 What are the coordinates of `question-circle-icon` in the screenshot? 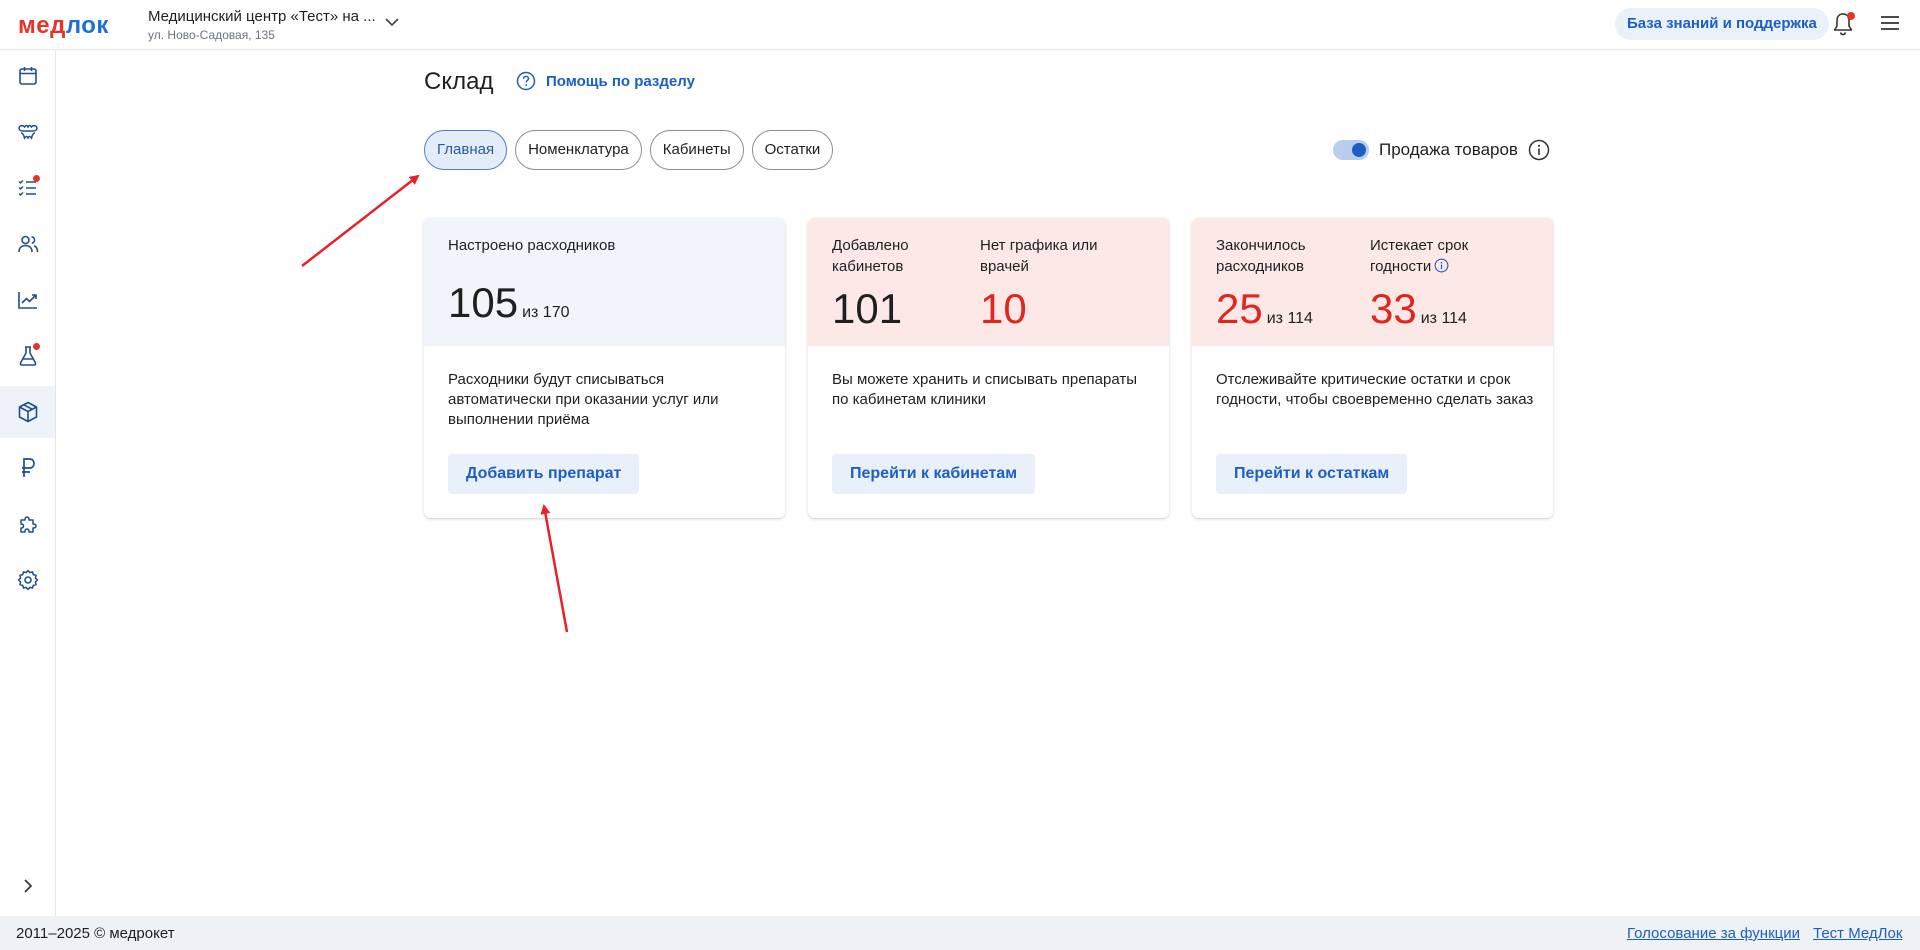 It's located at (526, 81).